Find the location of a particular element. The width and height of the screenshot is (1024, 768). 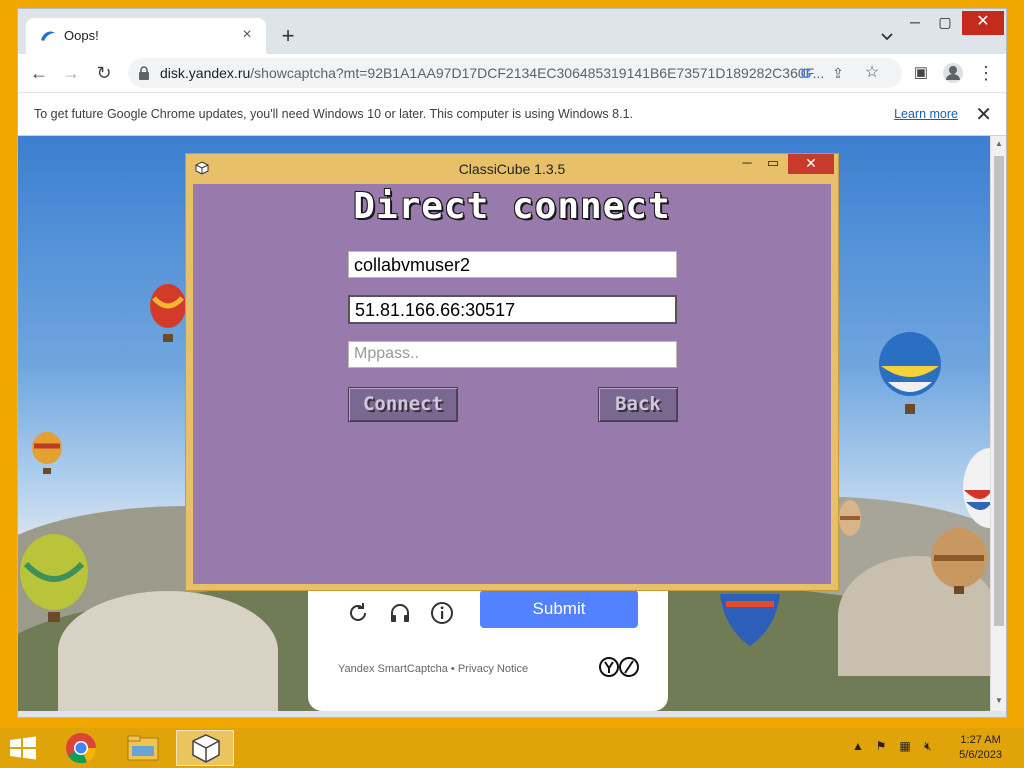

taskbar: ▲ ⚑ ▦ 🔇︎ 1:27 AM 5/6/2023 is located at coordinates (512, 748).